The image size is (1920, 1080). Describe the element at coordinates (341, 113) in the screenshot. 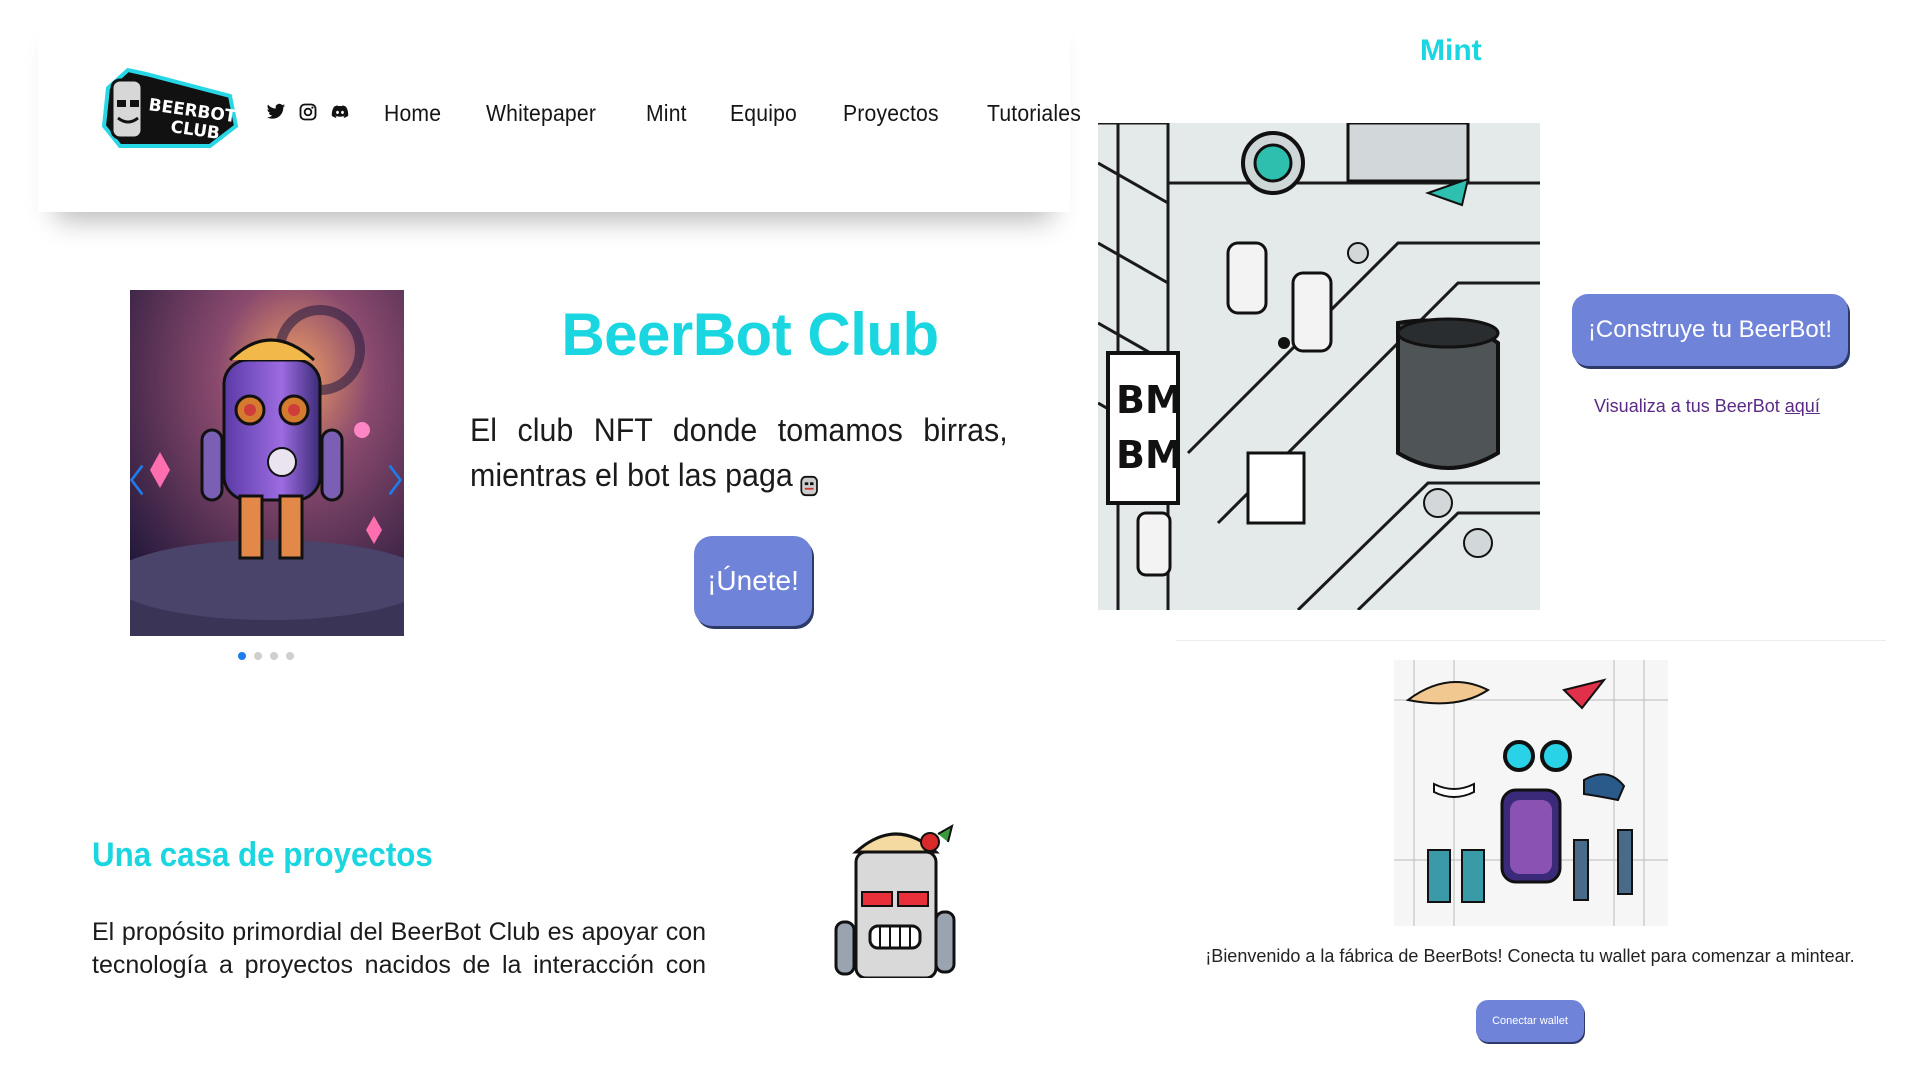

I see `discord-icon` at that location.